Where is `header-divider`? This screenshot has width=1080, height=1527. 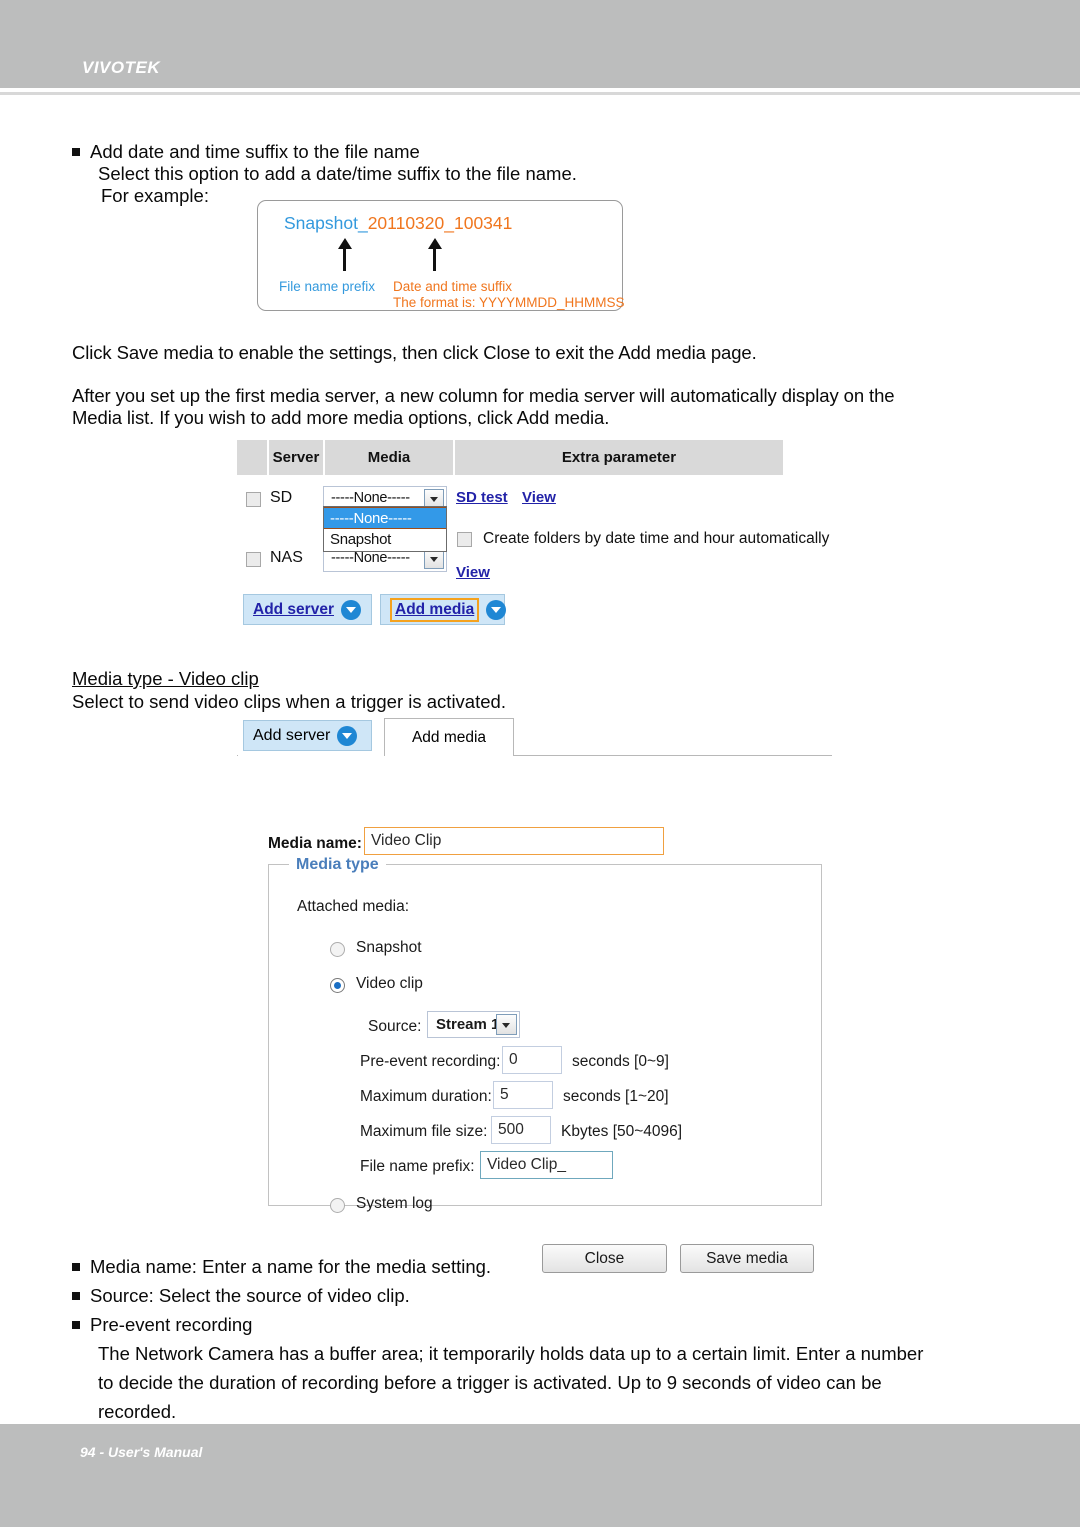 header-divider is located at coordinates (540, 93).